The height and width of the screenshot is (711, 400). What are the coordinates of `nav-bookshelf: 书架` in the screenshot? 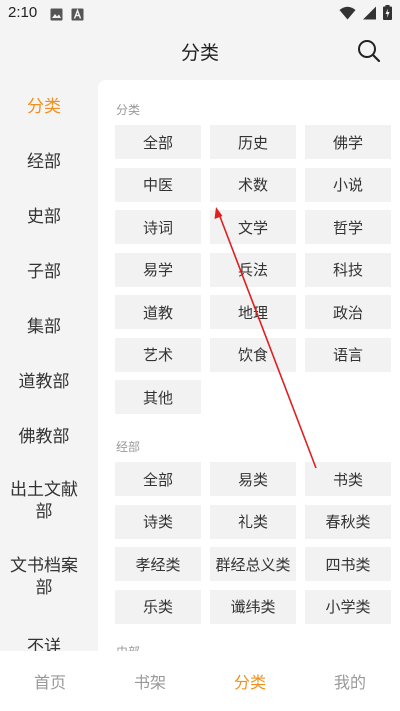 It's located at (150, 681).